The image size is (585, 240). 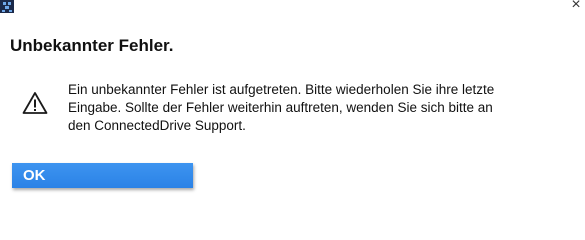 I want to click on ok-button: OK, so click(x=102, y=175).